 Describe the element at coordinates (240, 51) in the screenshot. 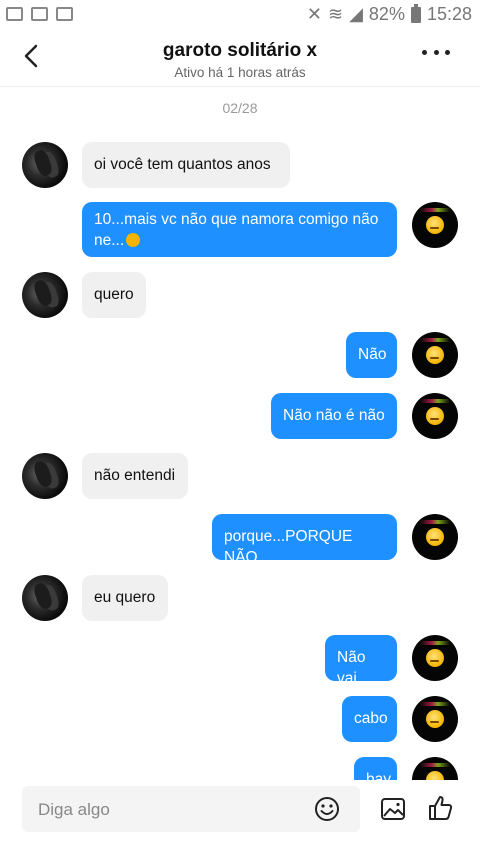

I see `contact-name: garoto solitário x` at that location.